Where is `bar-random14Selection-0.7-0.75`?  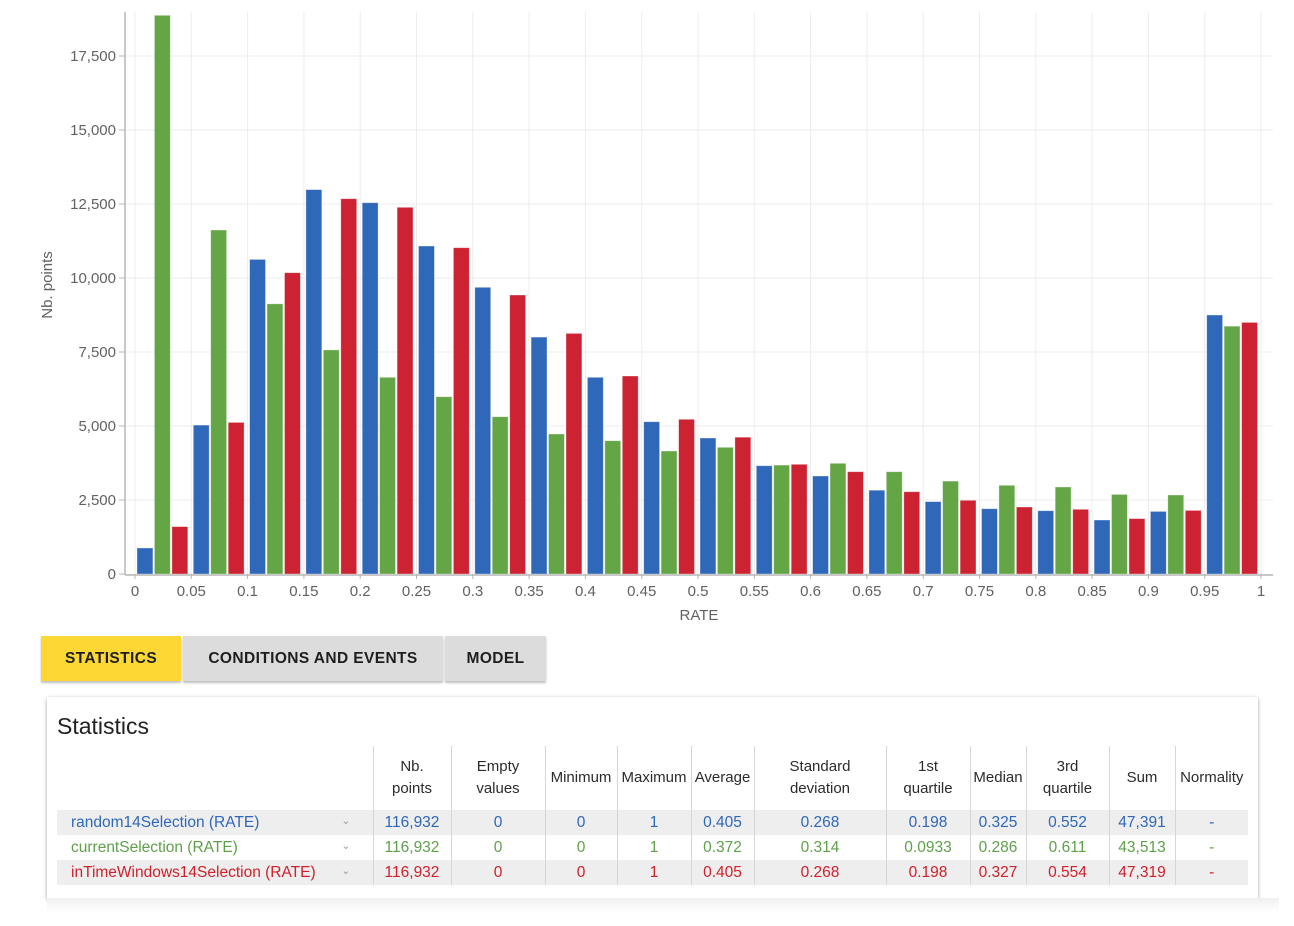
bar-random14Selection-0.7-0.75 is located at coordinates (933, 538).